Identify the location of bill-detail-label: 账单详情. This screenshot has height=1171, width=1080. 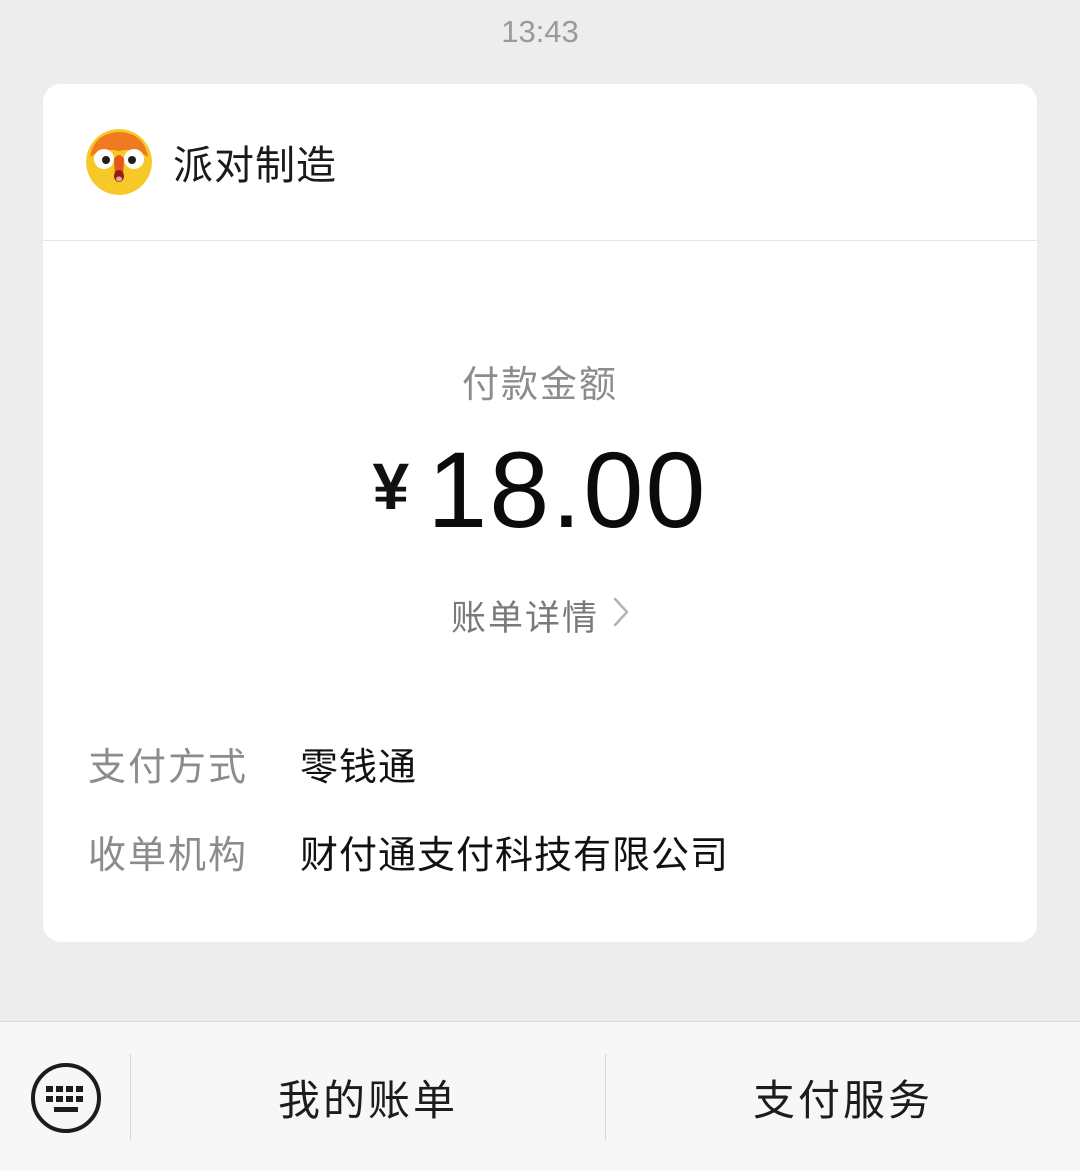
(524, 619).